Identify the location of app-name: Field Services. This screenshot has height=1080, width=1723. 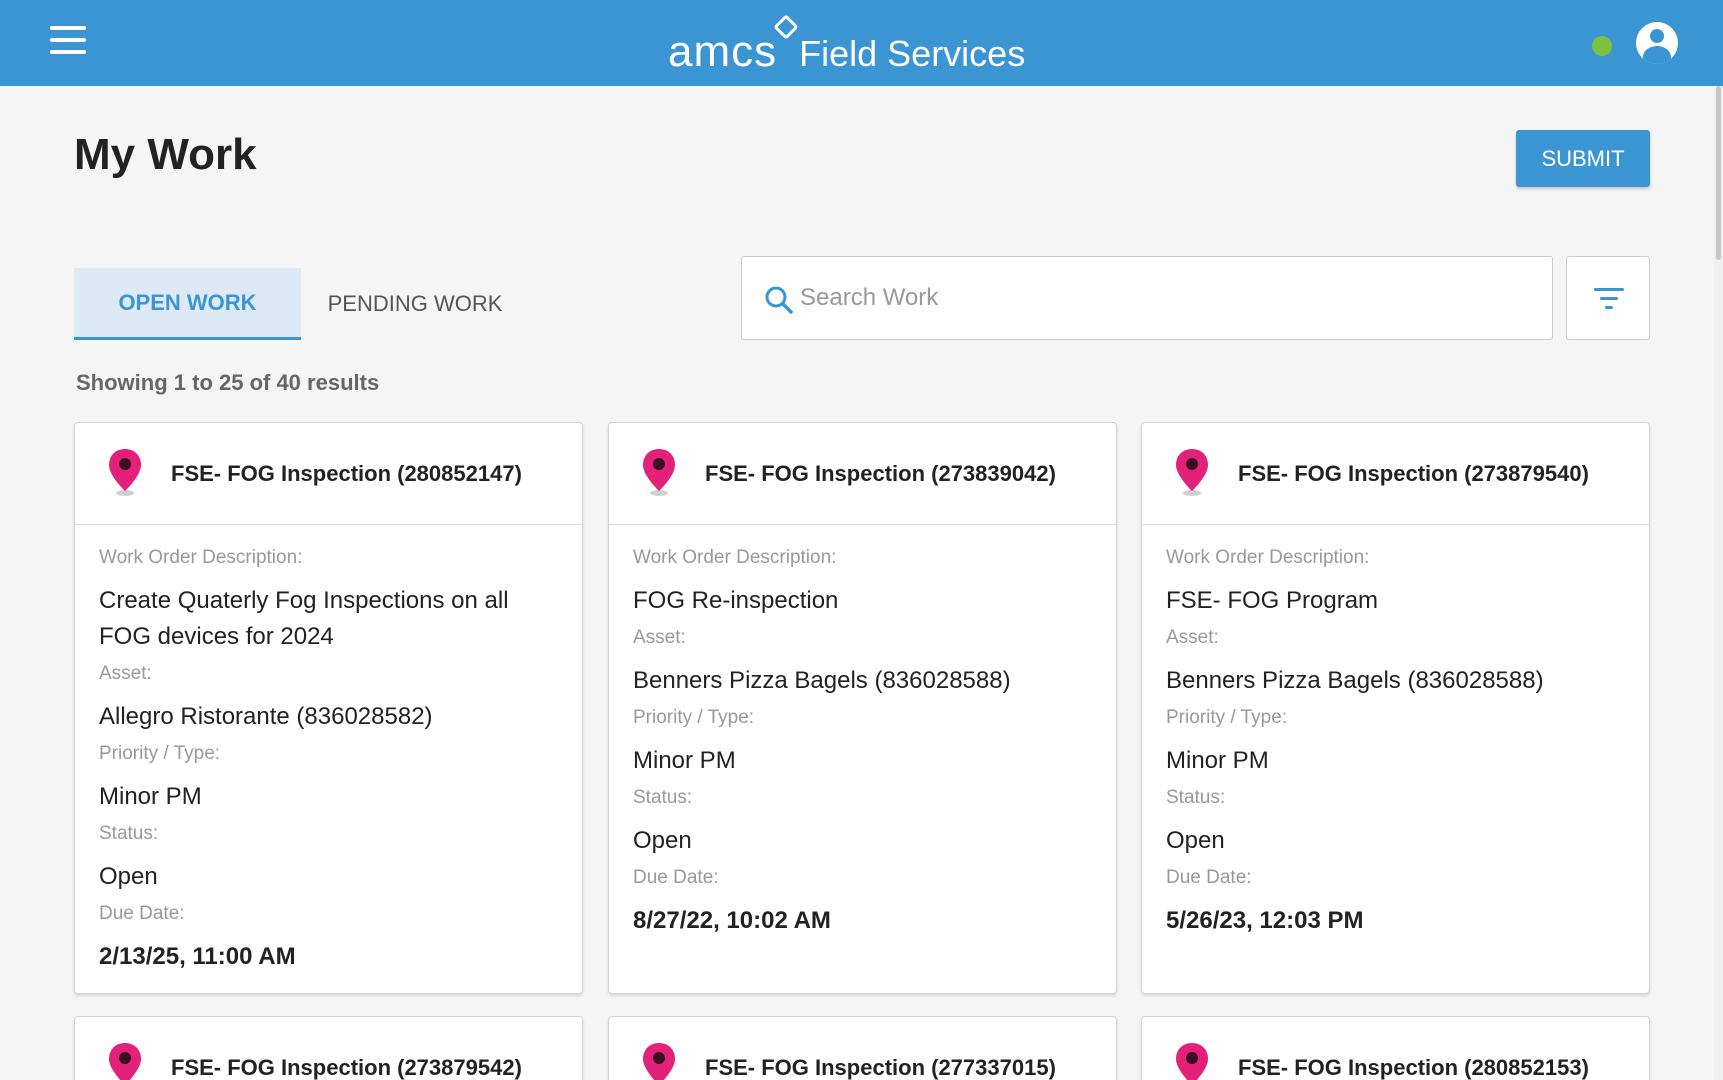
(912, 53).